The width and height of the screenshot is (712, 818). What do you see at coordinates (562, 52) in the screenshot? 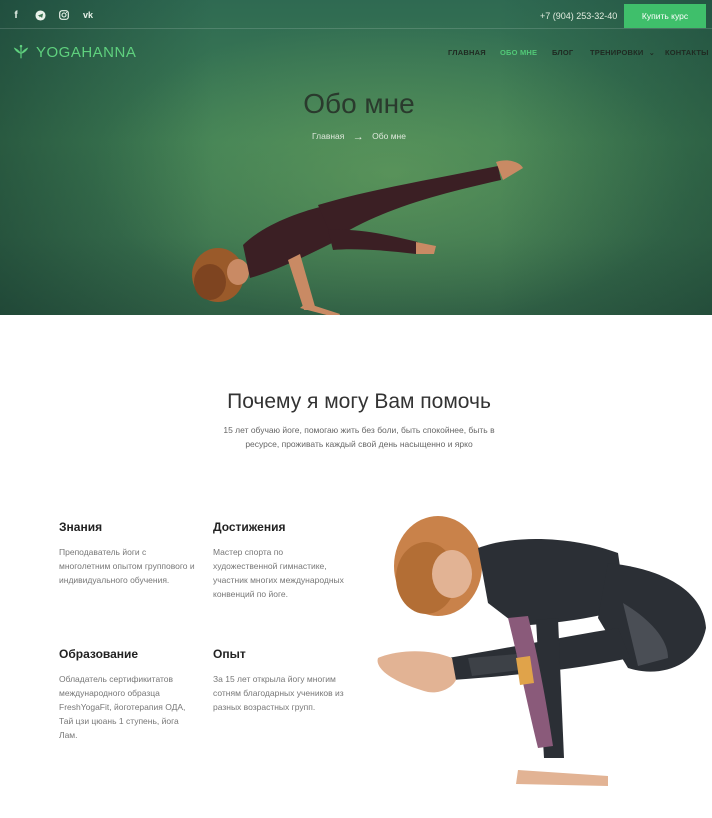
I see `nav-item-blog: БЛОГ` at bounding box center [562, 52].